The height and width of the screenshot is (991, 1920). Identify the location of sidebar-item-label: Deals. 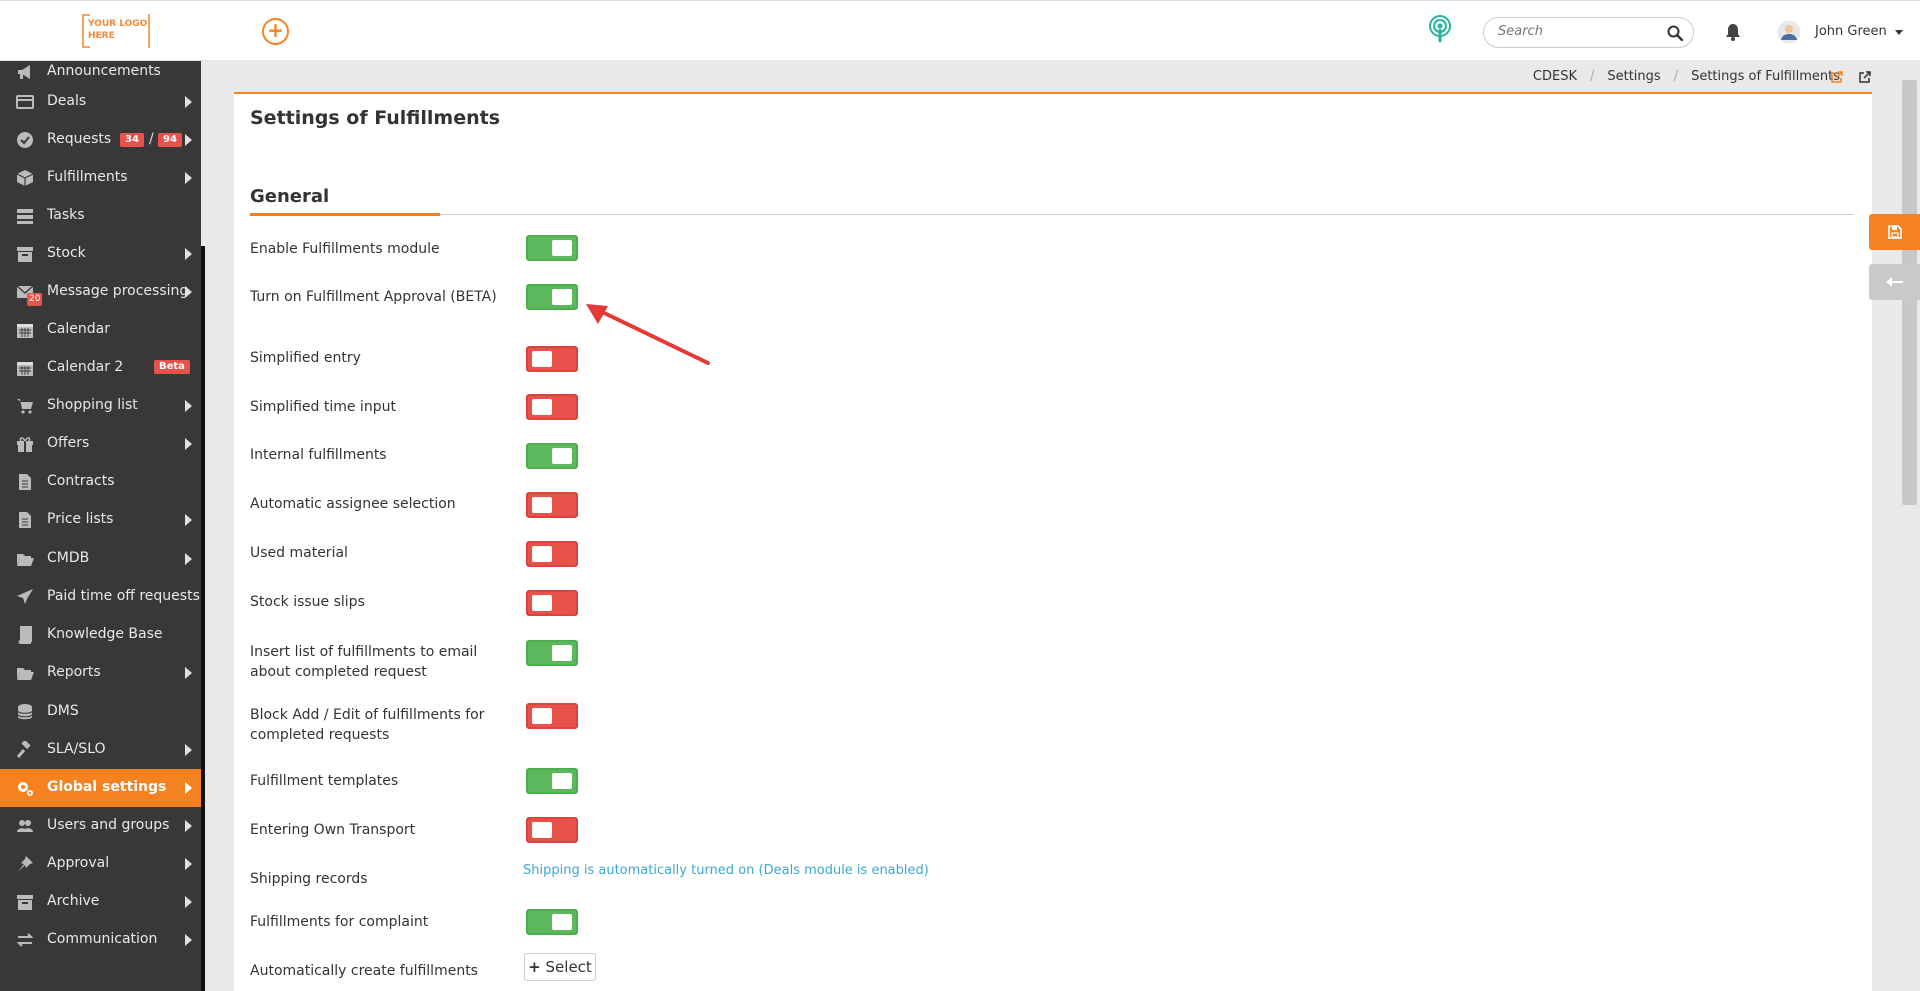
(67, 101).